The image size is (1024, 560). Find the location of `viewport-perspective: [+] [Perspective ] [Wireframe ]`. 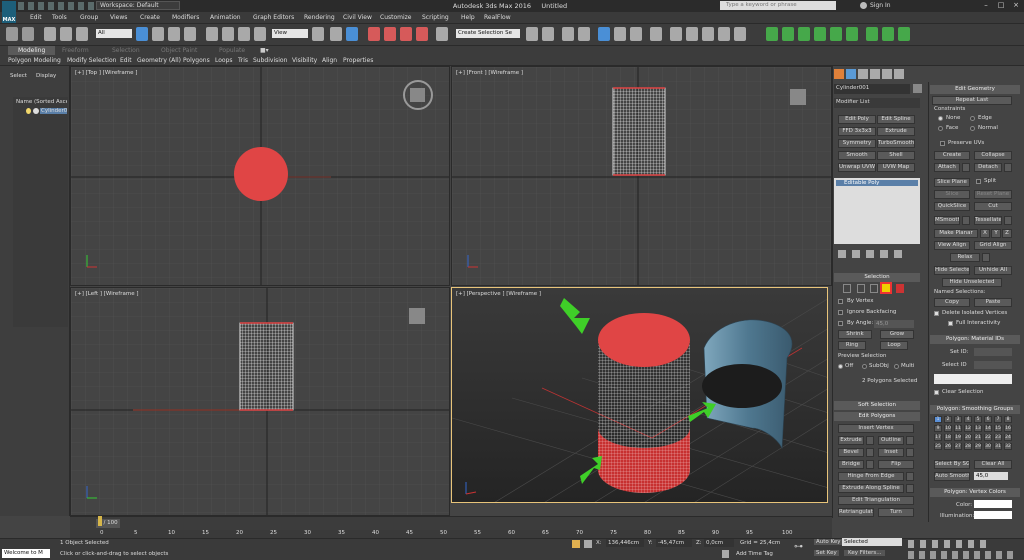

viewport-perspective: [+] [Perspective ] [Wireframe ] is located at coordinates (639, 395).